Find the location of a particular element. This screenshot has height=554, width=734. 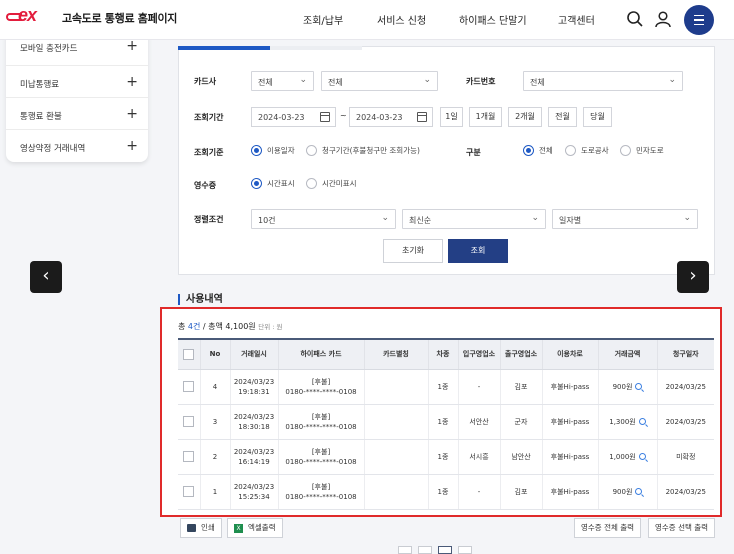

date-from-input: 2024-03-23 is located at coordinates (293, 117).